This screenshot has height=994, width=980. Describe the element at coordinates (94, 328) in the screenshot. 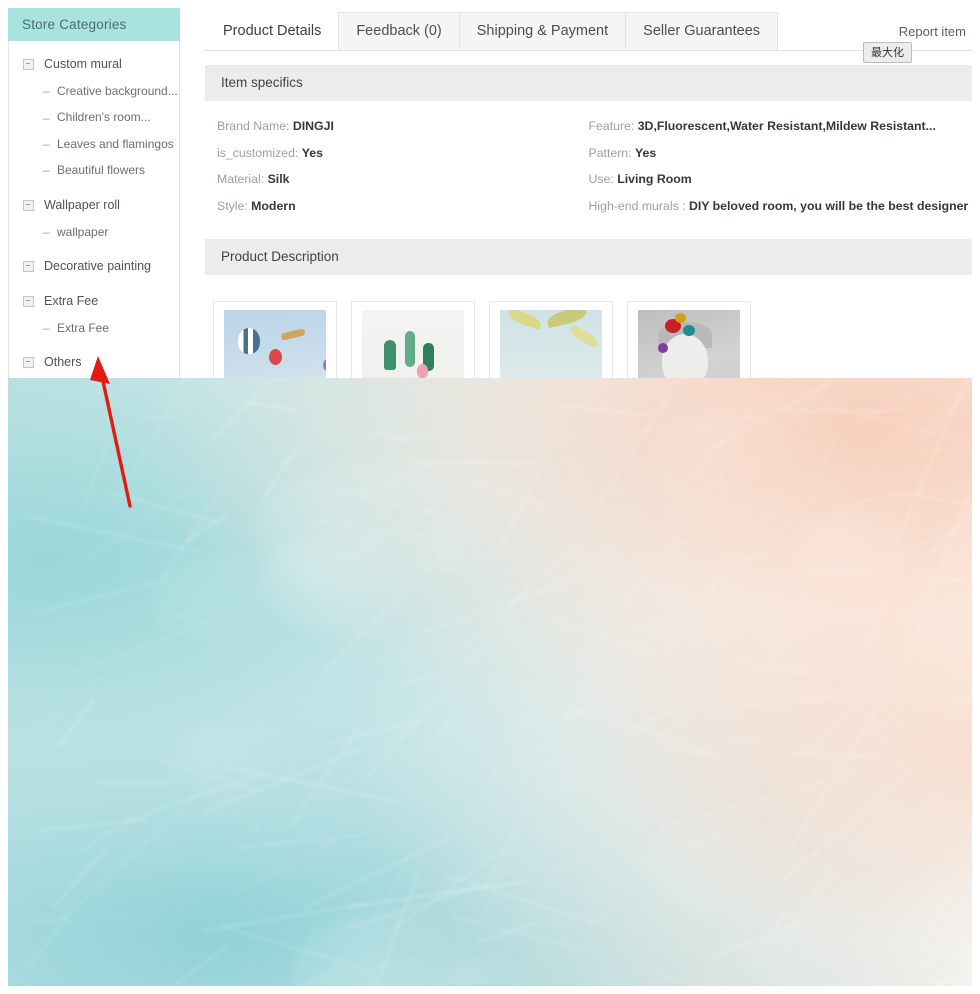

I see `sidebar-item-extra-fee: – Extra Fee` at that location.